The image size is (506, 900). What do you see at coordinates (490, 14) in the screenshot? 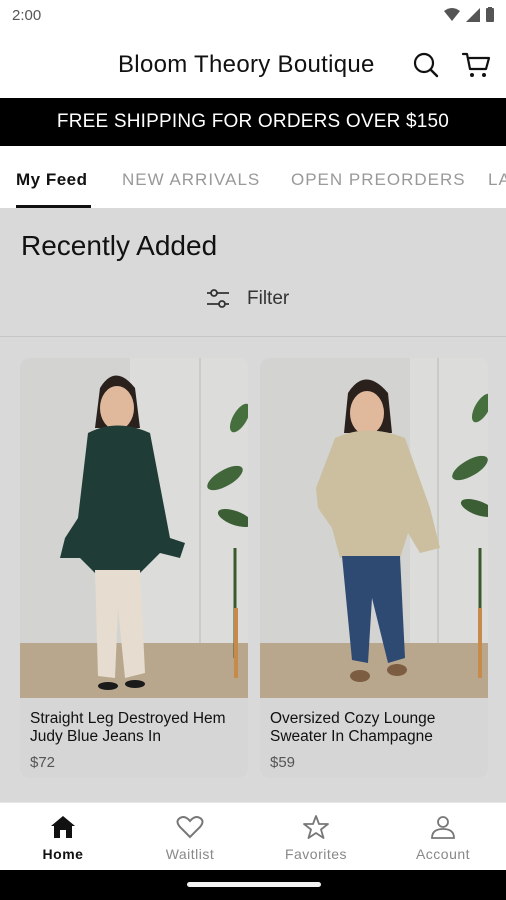
I see `battery-icon` at bounding box center [490, 14].